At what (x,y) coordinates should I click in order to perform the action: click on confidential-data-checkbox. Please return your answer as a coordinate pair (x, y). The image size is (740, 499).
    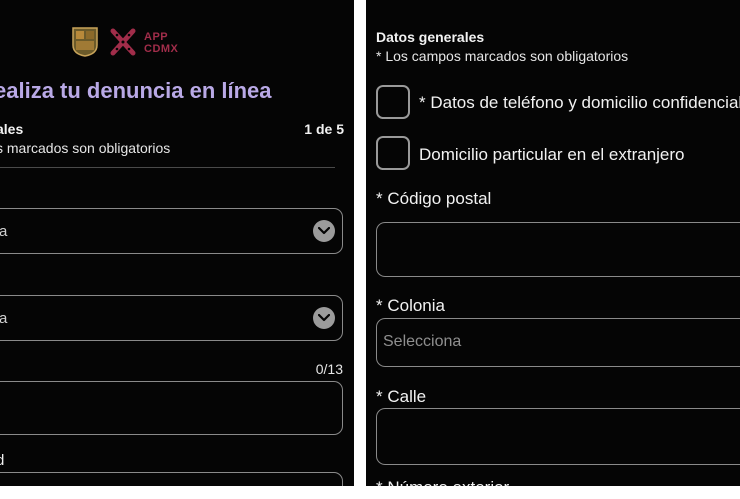
    Looking at the image, I should click on (393, 102).